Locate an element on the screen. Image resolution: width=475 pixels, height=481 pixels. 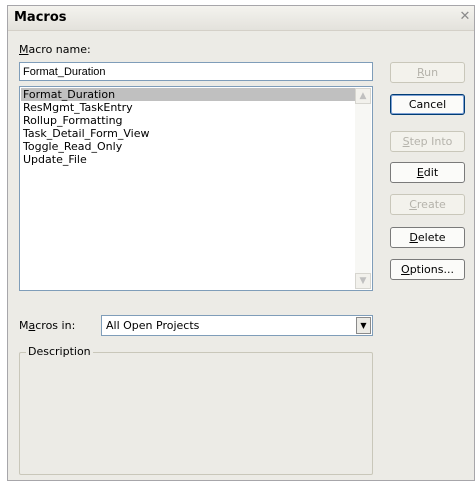
run-button-label: un is located at coordinates (431, 72).